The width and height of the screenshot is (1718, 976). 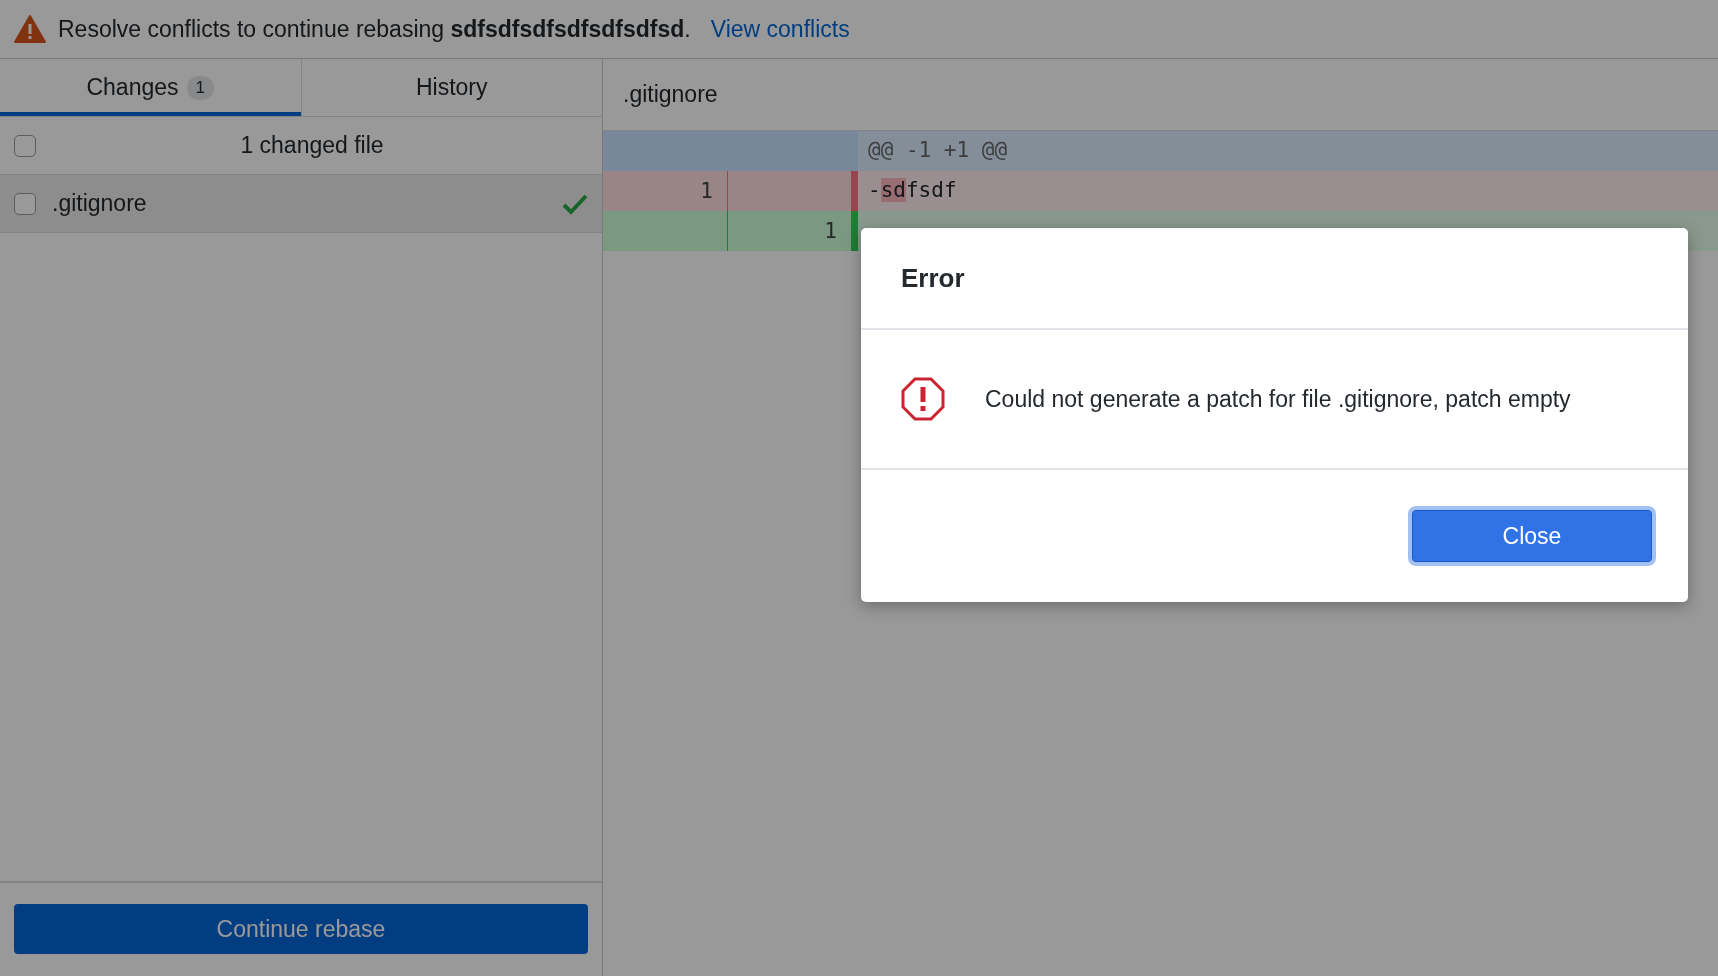 What do you see at coordinates (1532, 536) in the screenshot?
I see `close-button: Close` at bounding box center [1532, 536].